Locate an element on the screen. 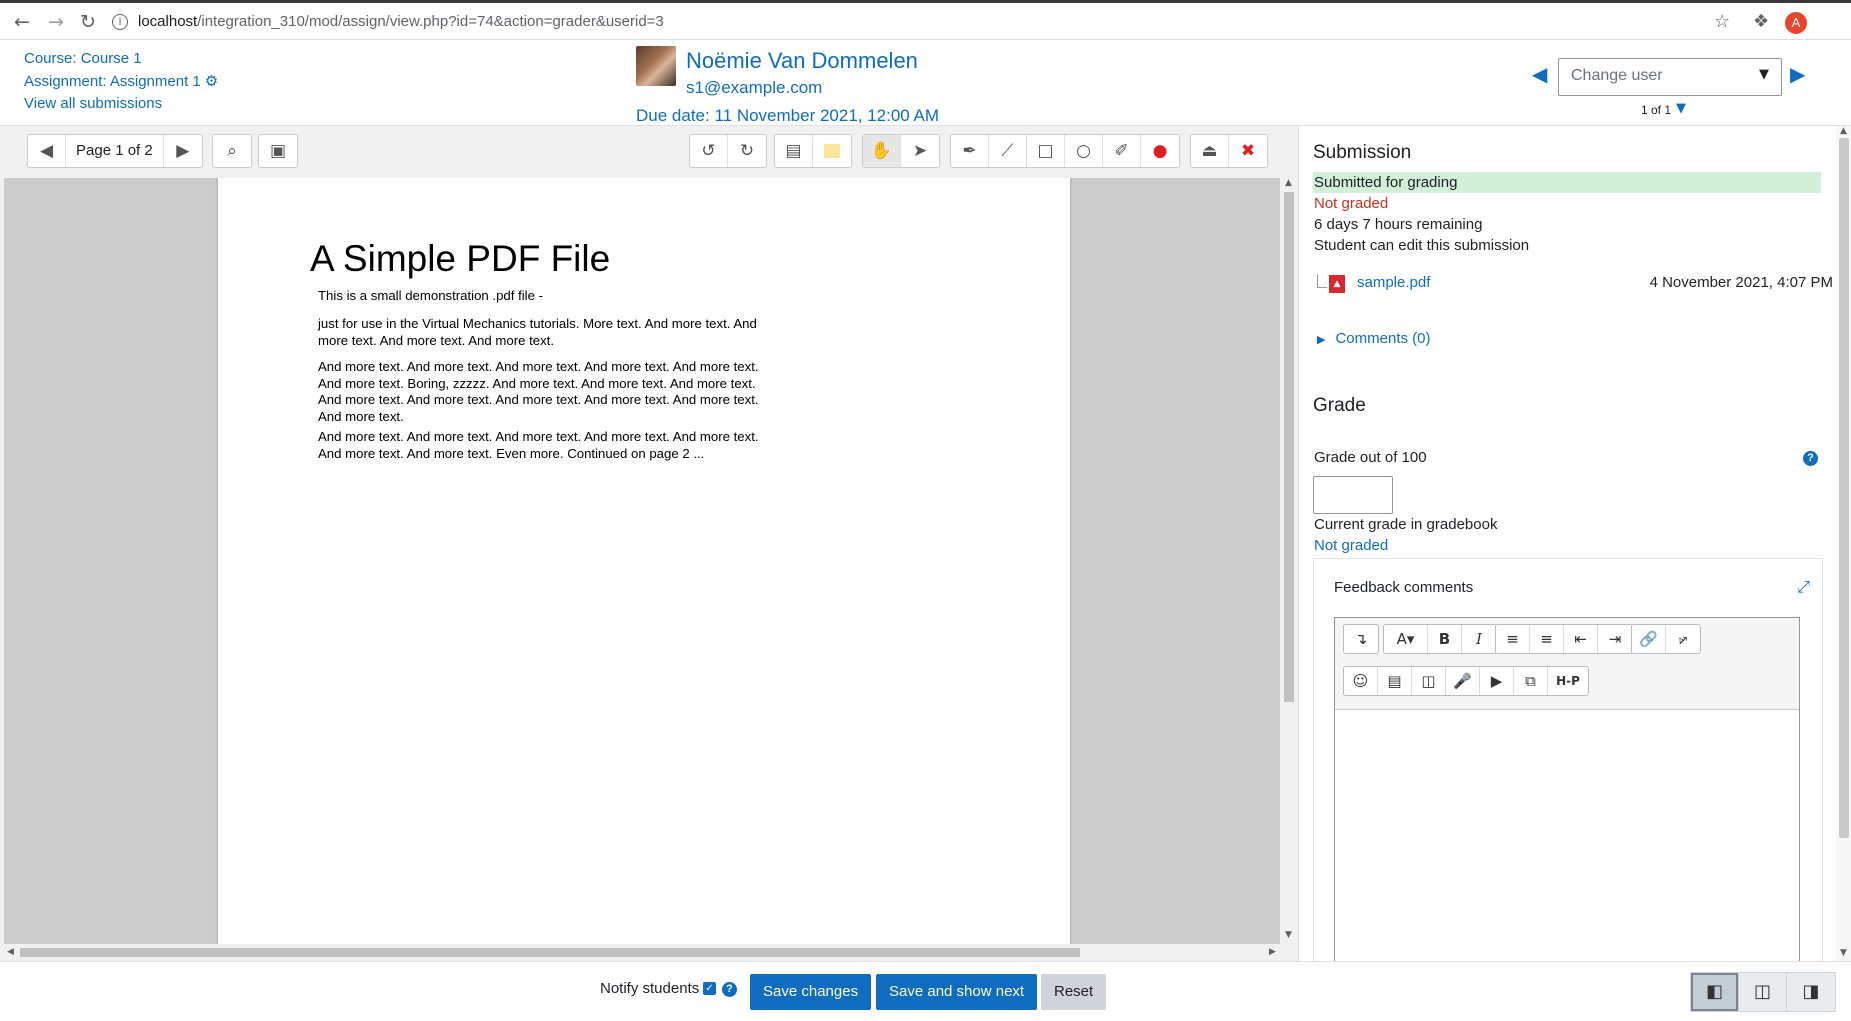 The height and width of the screenshot is (1021, 1851). notify-students-label: Notify students is located at coordinates (650, 988).